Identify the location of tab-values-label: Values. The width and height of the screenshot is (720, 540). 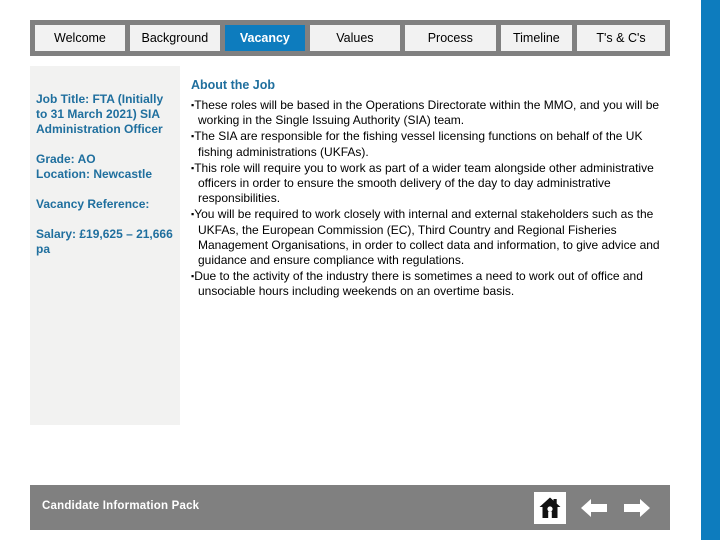
(355, 38).